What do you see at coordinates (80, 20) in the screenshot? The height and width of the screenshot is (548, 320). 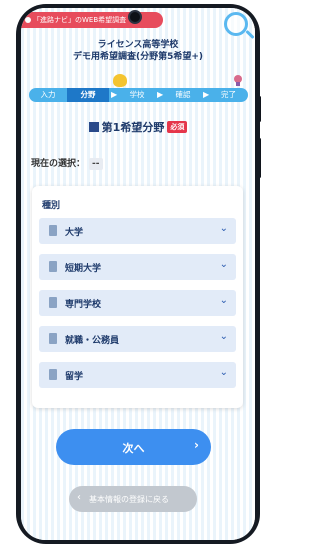 I see `banner-text: 「進路ナビ」のWEB希望調査` at bounding box center [80, 20].